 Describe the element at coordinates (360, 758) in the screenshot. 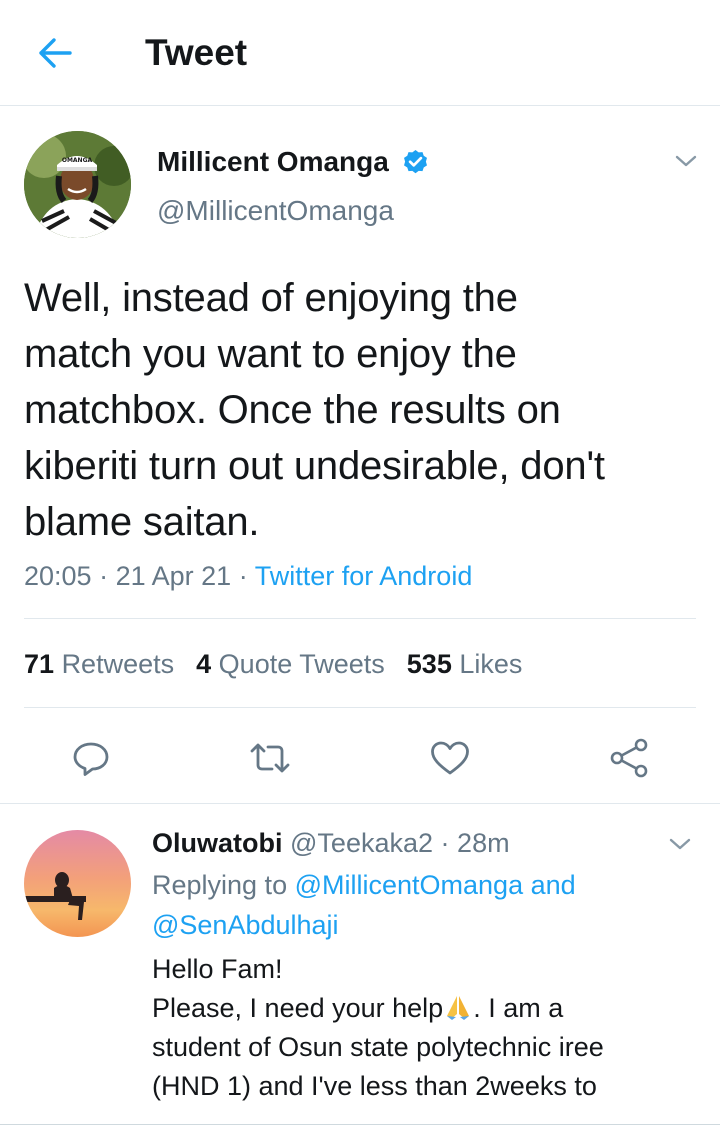

I see `action-bar` at that location.